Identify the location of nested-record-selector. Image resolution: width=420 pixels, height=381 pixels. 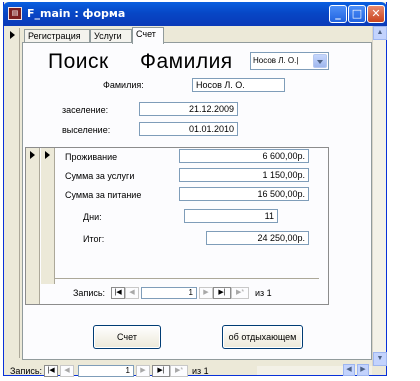
(48, 216).